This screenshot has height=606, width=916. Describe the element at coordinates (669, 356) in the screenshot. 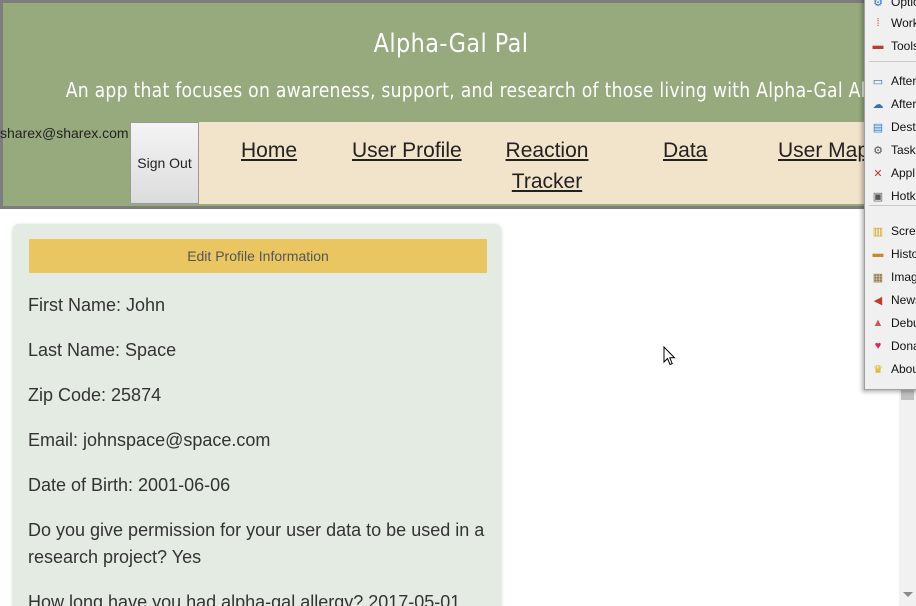

I see `mouse-cursor-icon` at that location.